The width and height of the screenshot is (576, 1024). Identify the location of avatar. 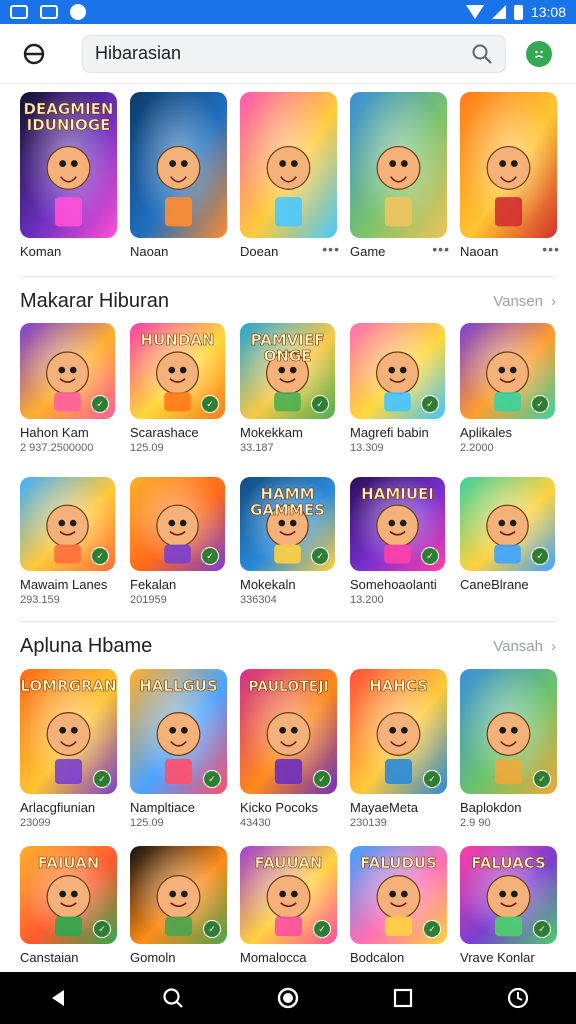
(539, 53).